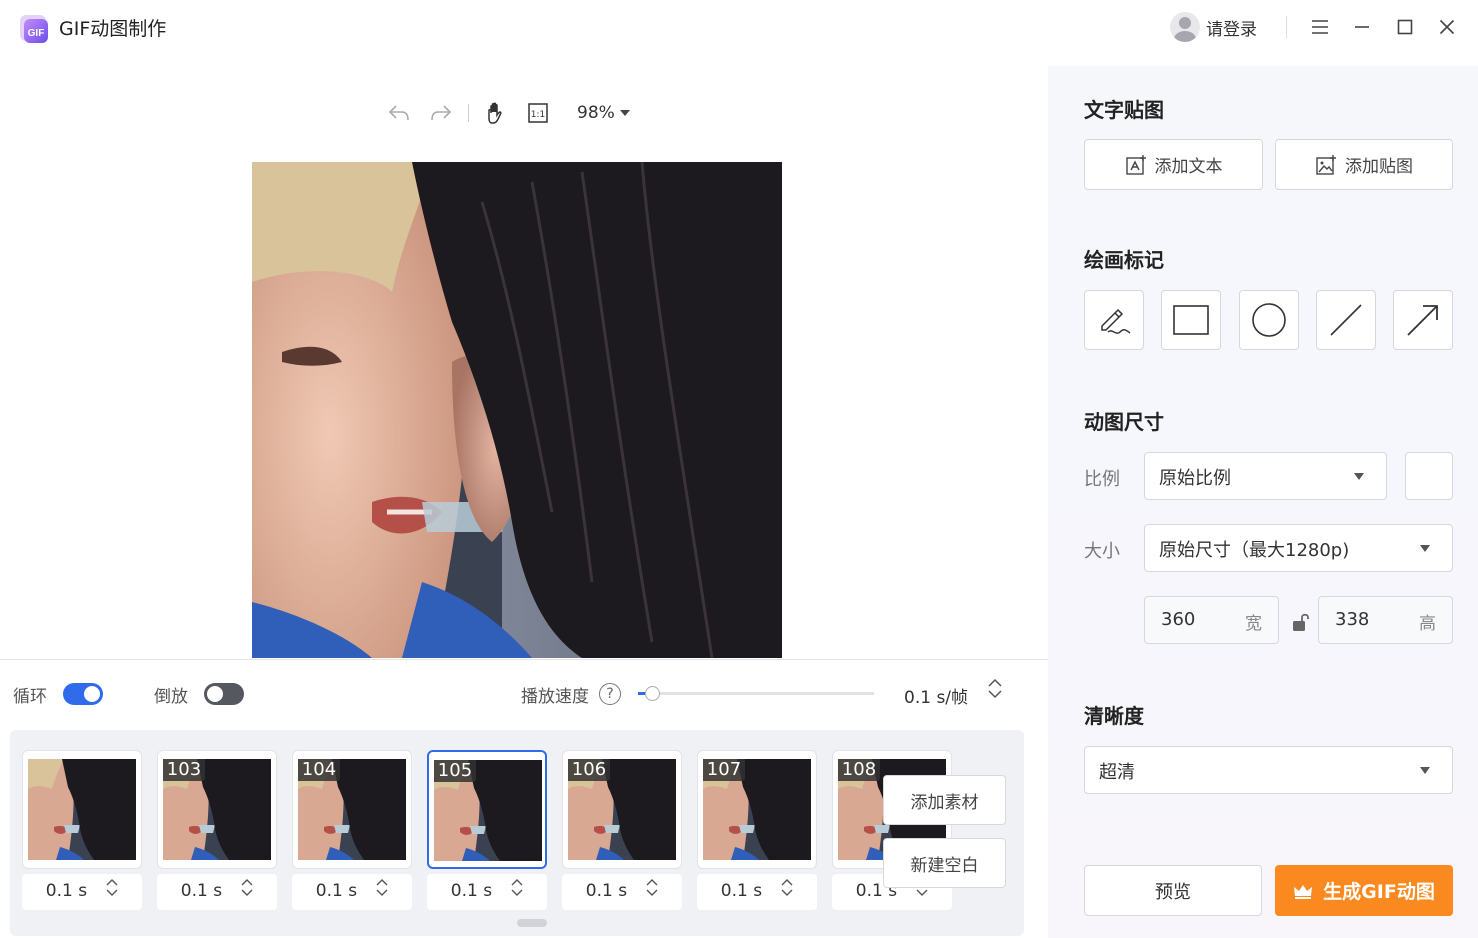 The height and width of the screenshot is (938, 1478). What do you see at coordinates (1423, 320) in the screenshot?
I see `arrow-tool-button` at bounding box center [1423, 320].